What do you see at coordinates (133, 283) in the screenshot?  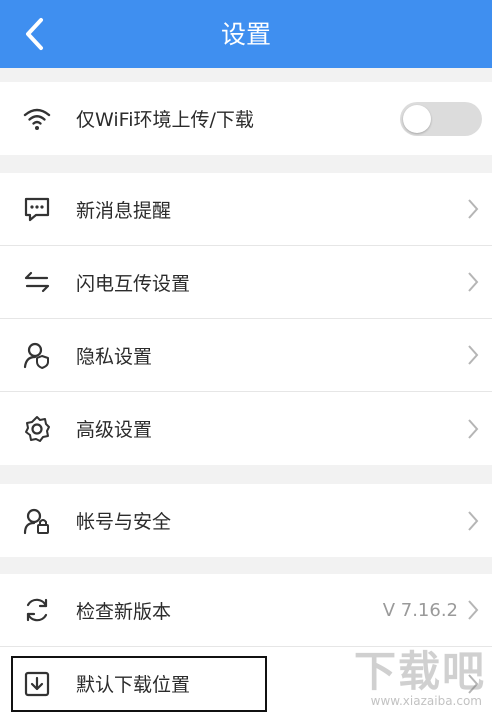 I see `lightning-transfer-label: 闪电互传设置` at bounding box center [133, 283].